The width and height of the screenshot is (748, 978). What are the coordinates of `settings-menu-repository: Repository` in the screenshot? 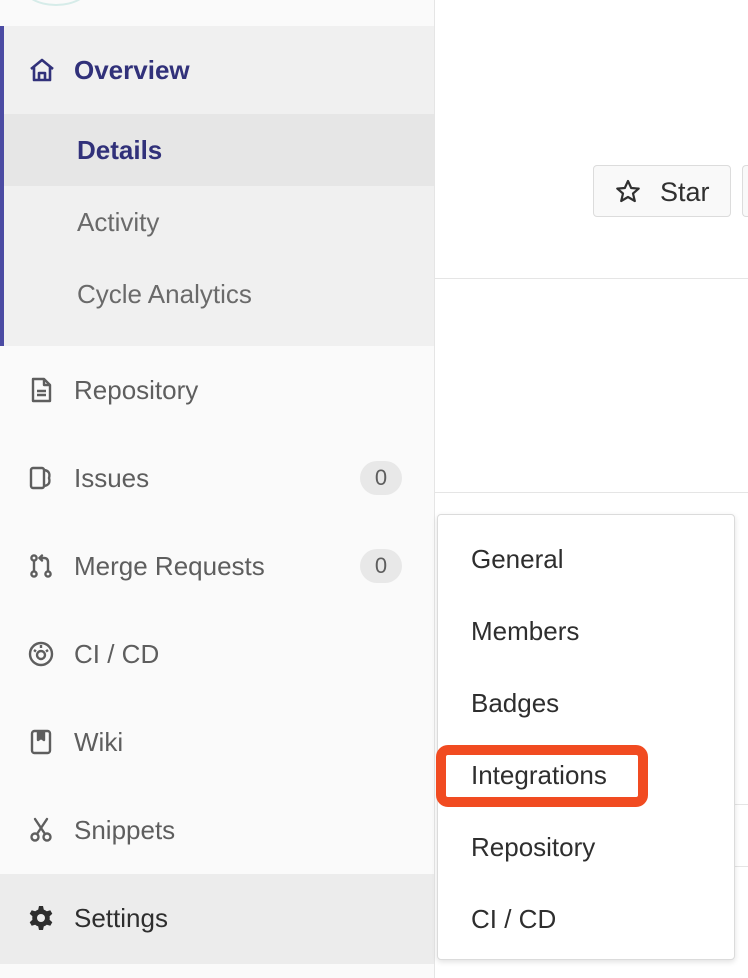 It's located at (533, 847).